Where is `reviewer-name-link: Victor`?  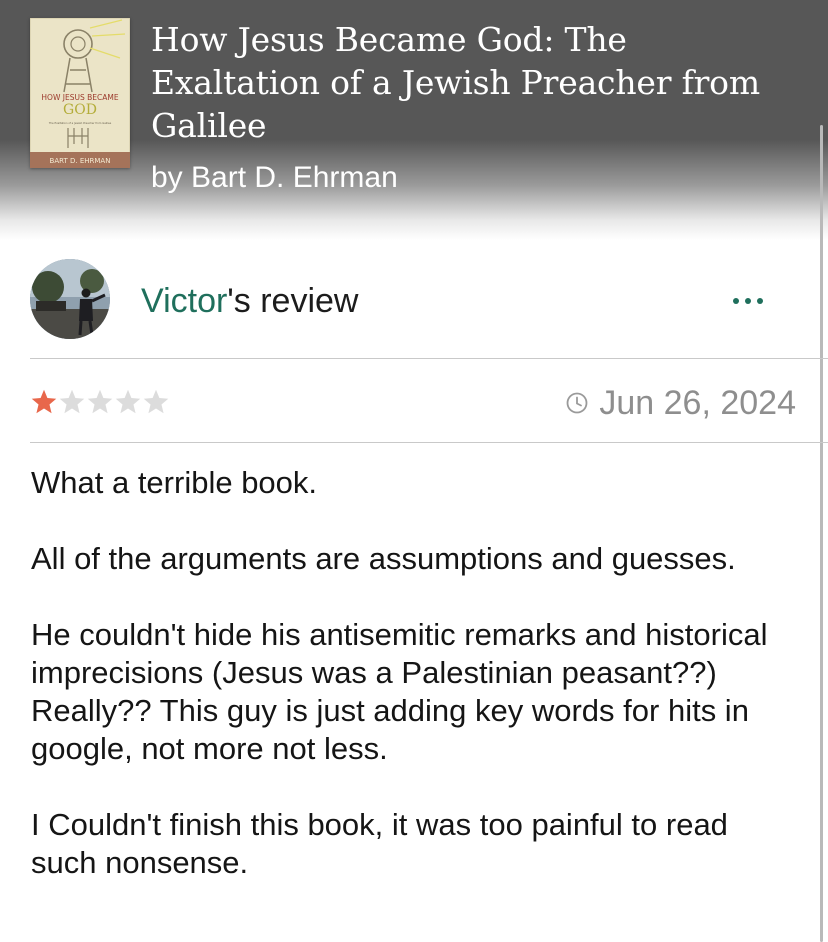
reviewer-name-link: Victor is located at coordinates (184, 301).